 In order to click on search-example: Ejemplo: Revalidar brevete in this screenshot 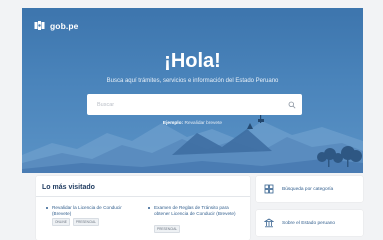, I will do `click(192, 123)`.